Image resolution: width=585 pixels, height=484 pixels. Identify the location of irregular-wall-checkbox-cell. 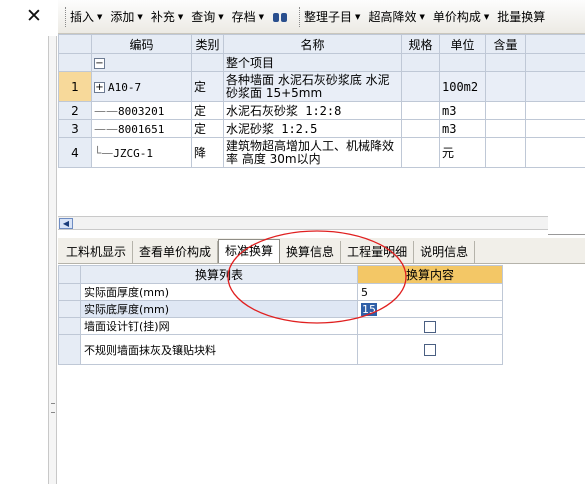
(430, 349).